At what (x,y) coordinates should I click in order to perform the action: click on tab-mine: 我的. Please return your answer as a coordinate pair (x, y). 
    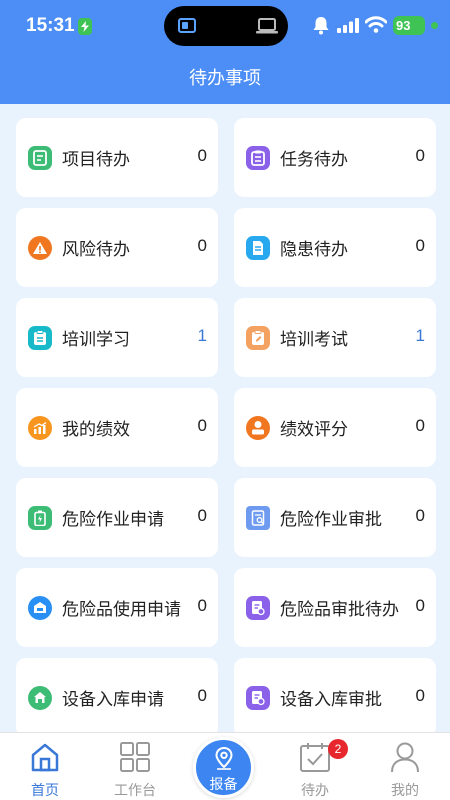
    Looking at the image, I should click on (405, 766).